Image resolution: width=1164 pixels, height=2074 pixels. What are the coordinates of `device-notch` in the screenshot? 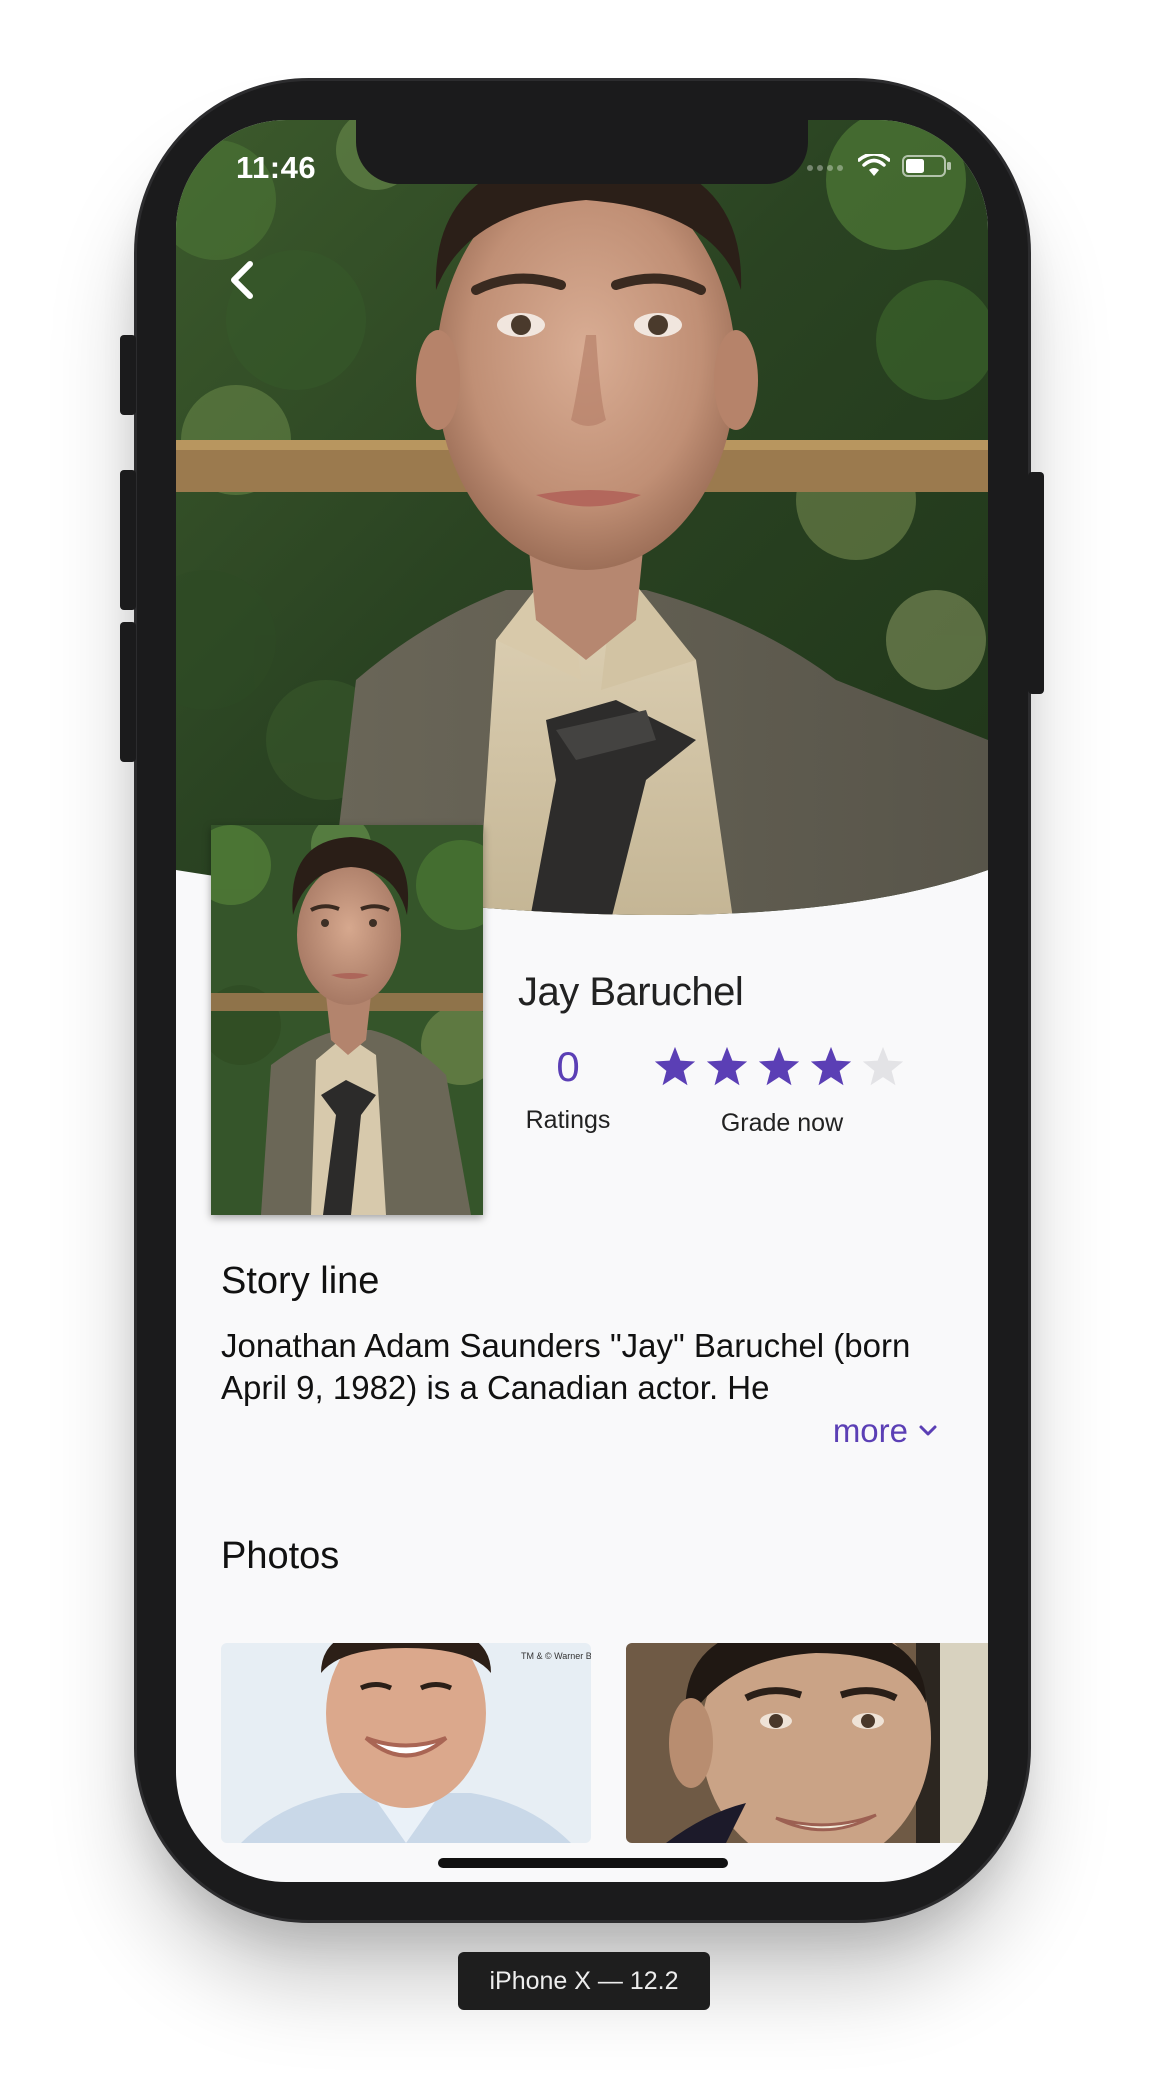 It's located at (582, 152).